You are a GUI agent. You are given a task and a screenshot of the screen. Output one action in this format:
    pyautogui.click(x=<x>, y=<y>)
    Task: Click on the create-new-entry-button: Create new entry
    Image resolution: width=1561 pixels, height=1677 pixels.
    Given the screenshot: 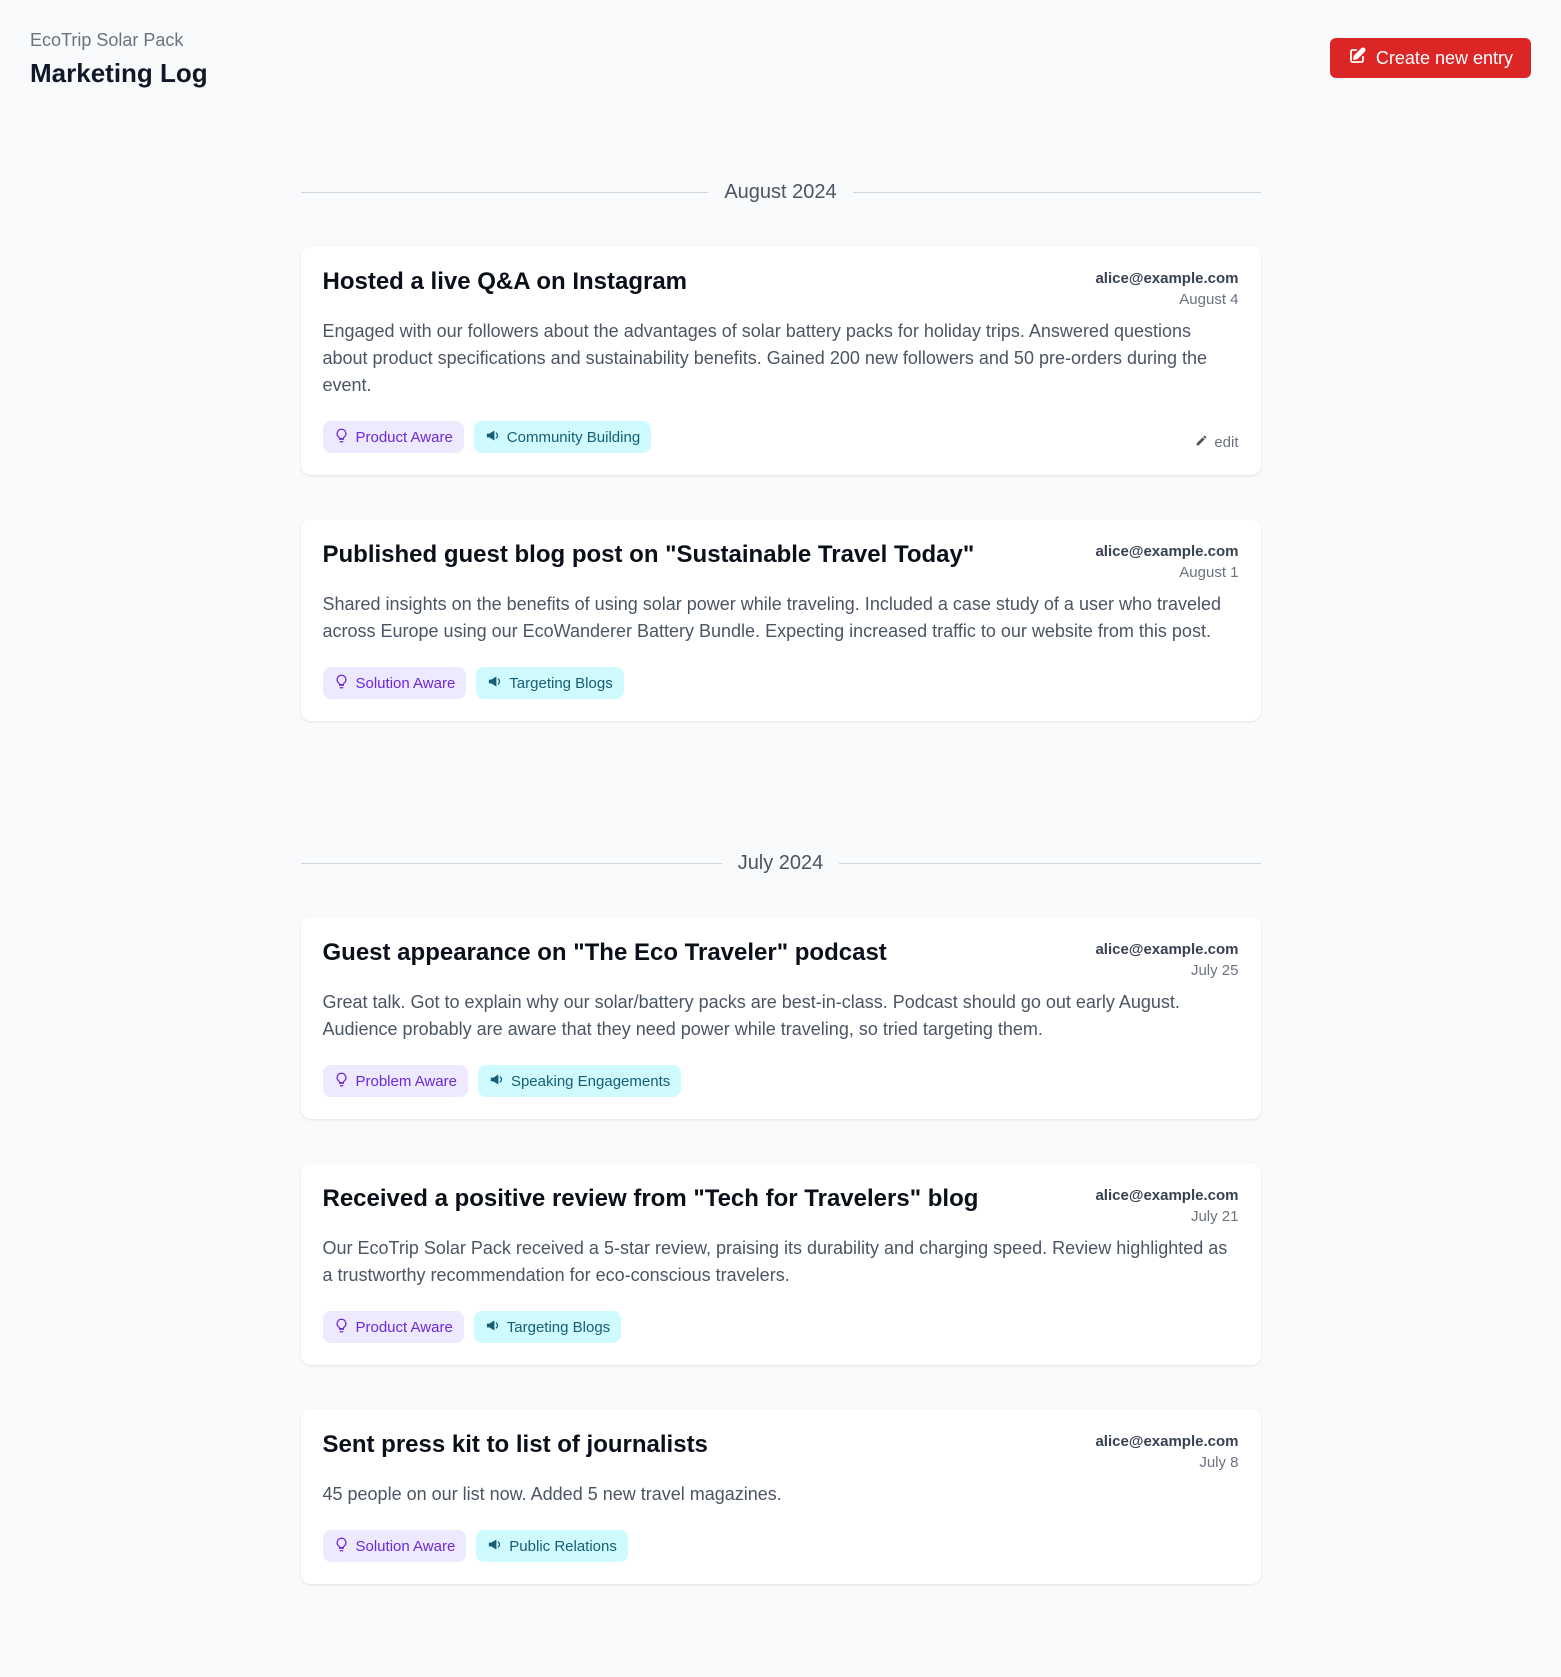 What is the action you would take?
    pyautogui.click(x=1430, y=58)
    